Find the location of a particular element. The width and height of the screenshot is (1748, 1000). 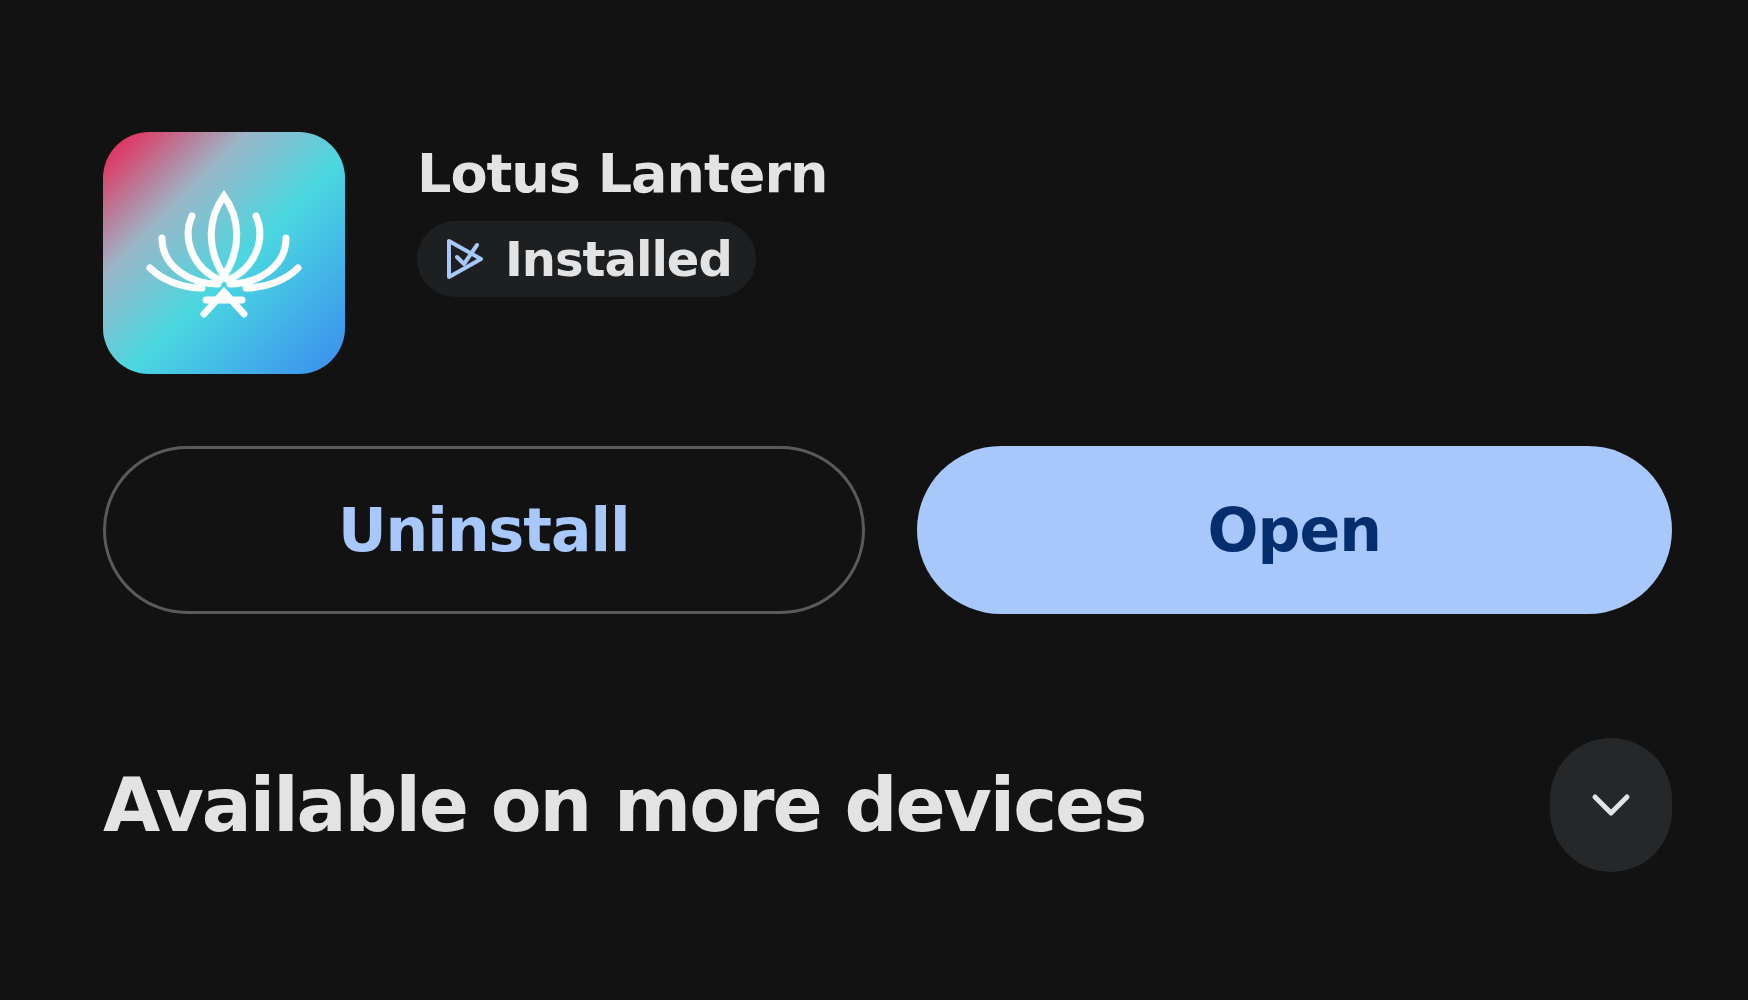

status-label: Installed is located at coordinates (618, 259).